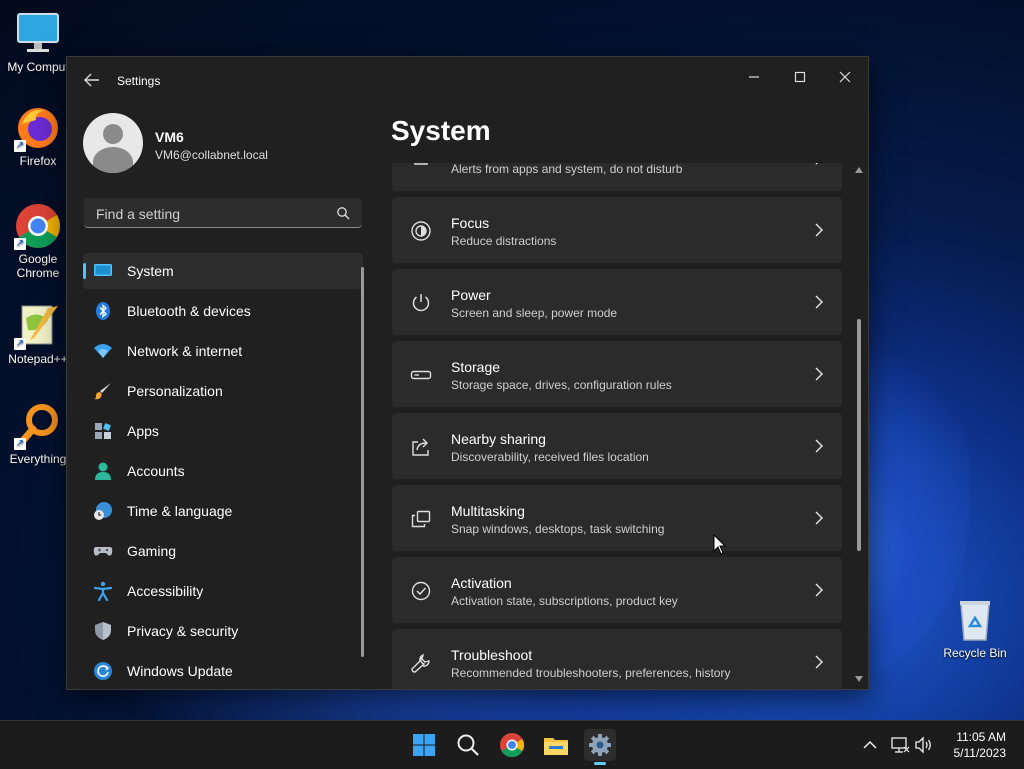  Describe the element at coordinates (421, 303) in the screenshot. I see `power-icon` at that location.